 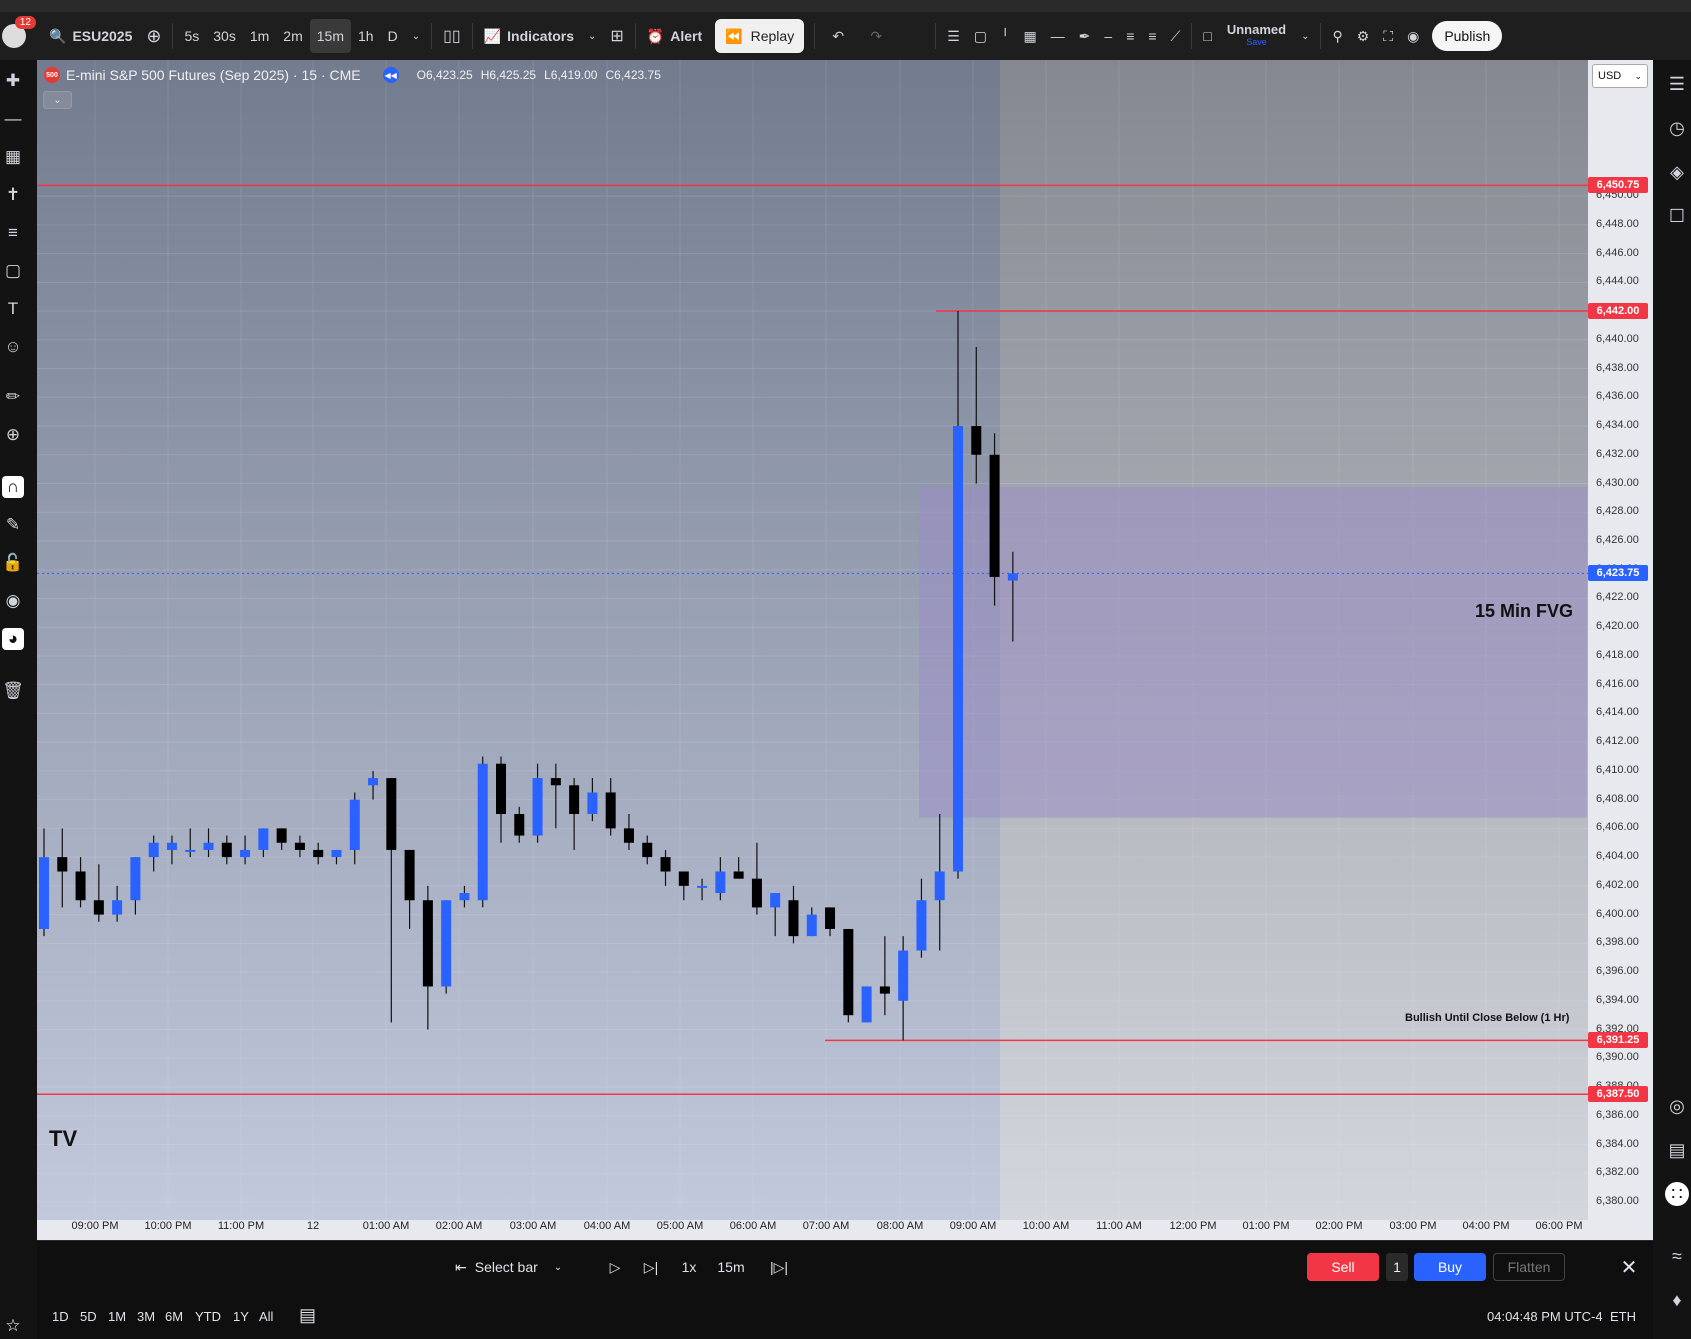 What do you see at coordinates (292, 36) in the screenshot?
I see `interval-2m: 2m` at bounding box center [292, 36].